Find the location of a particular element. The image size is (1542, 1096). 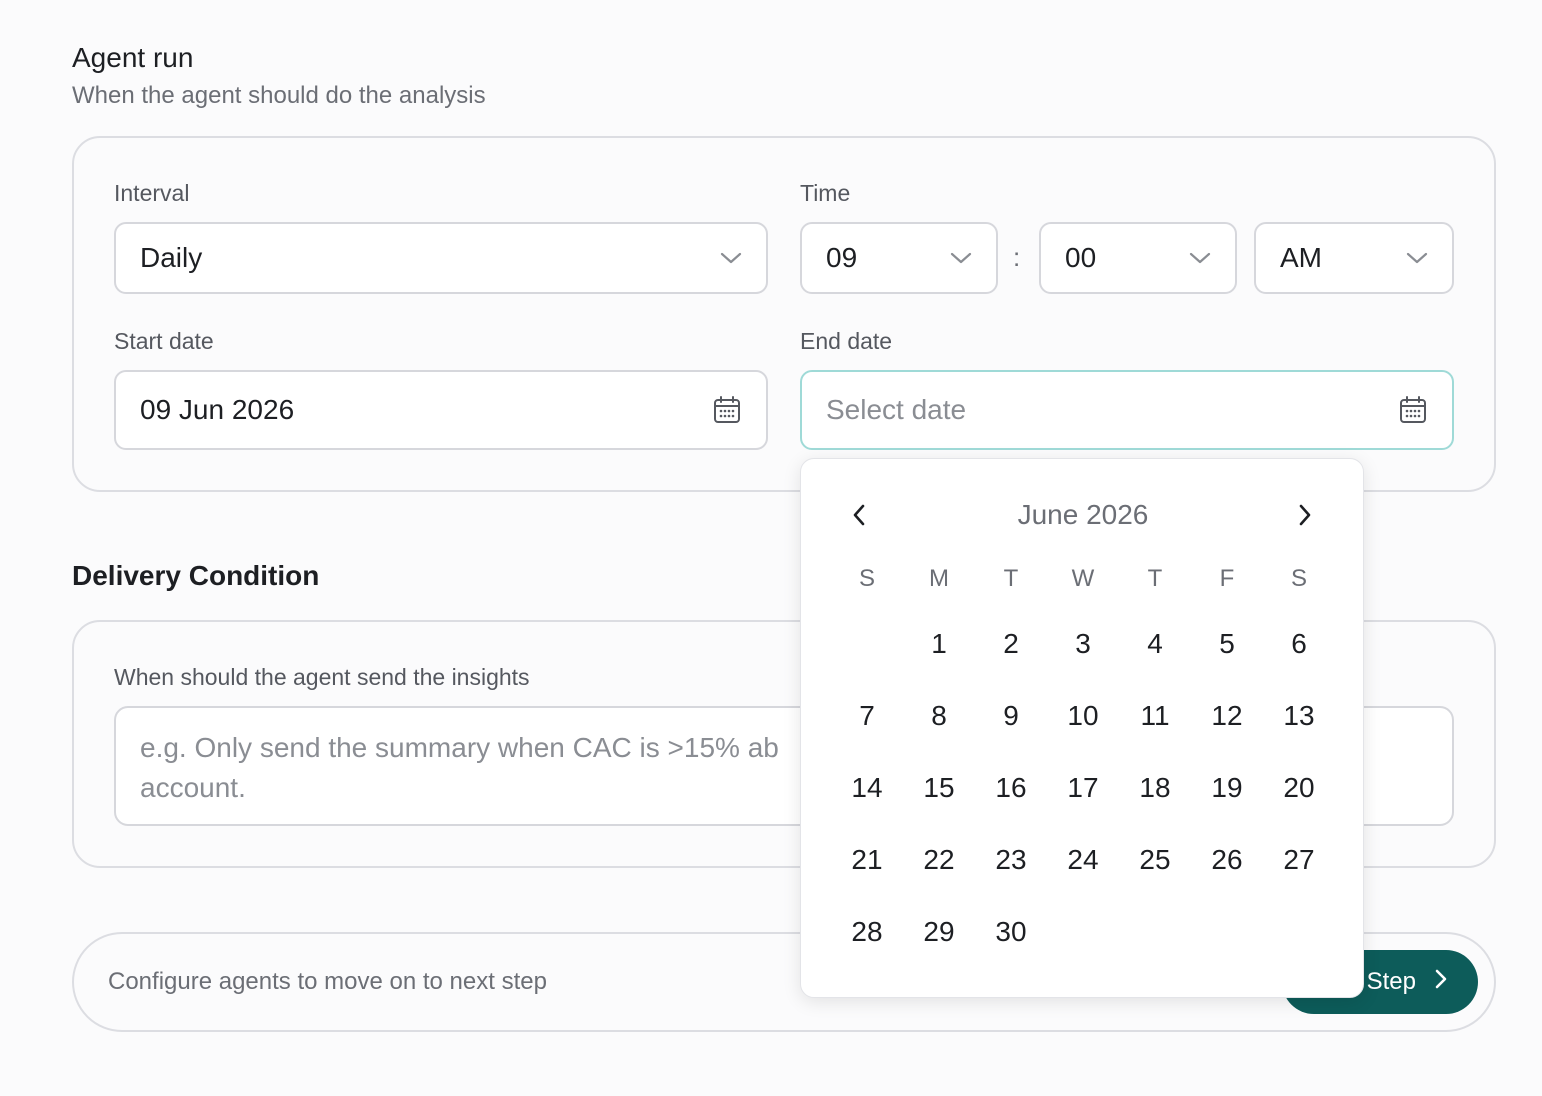

calendar-day: 8 is located at coordinates (939, 716).